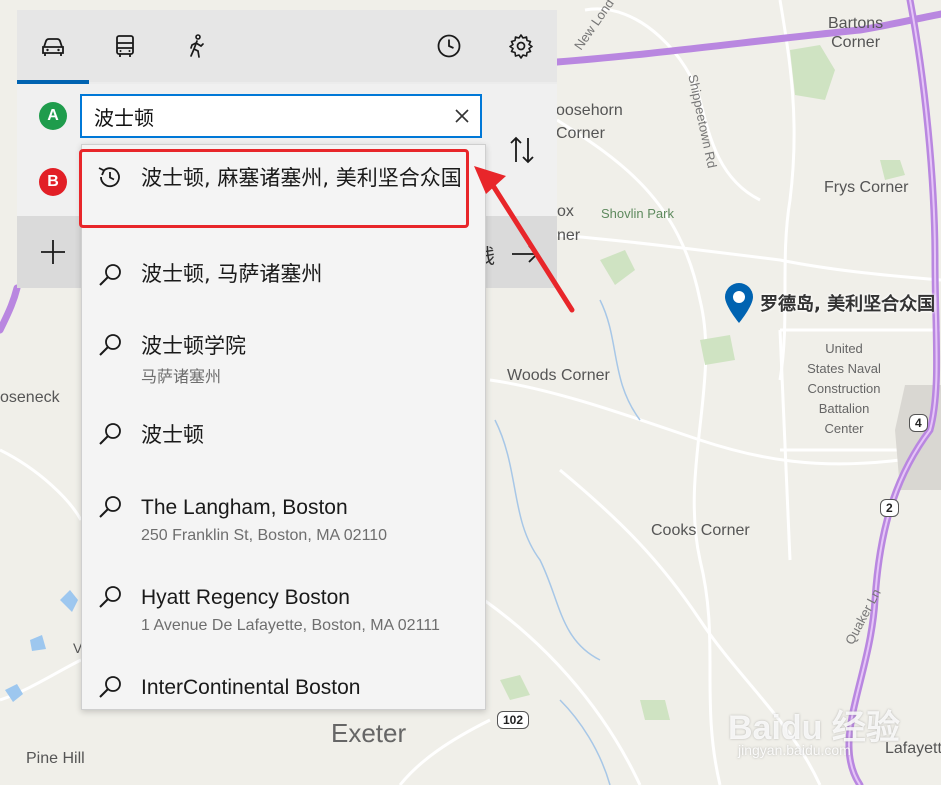 This screenshot has height=785, width=941. I want to click on map-label-frys: Frys Corner, so click(866, 187).